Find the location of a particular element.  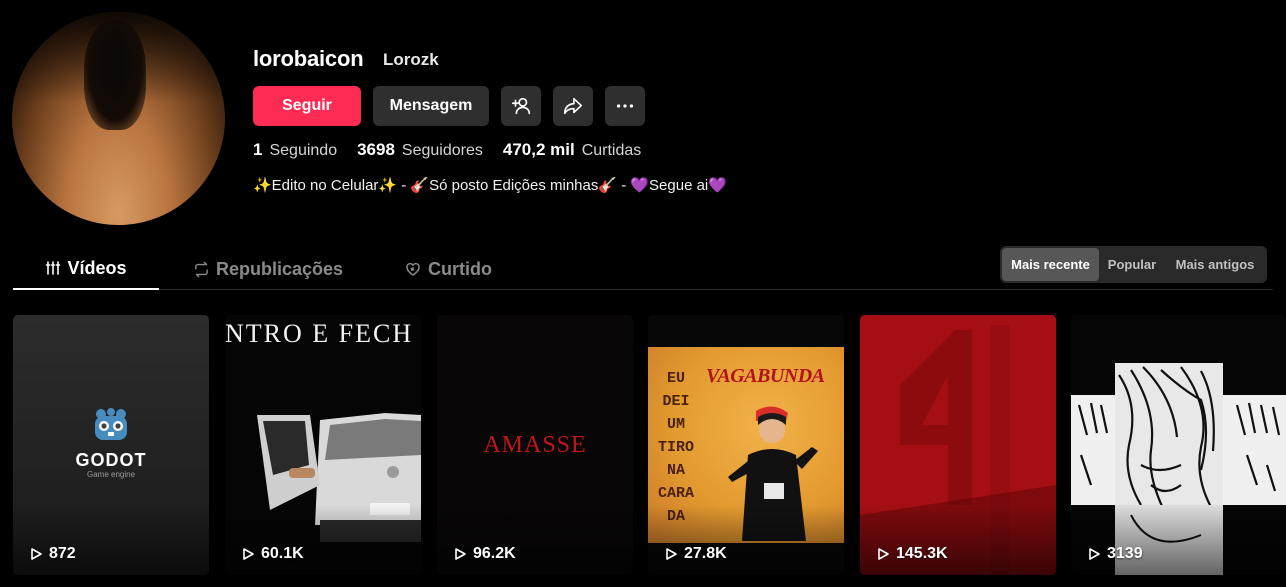

message-button: Mensagem is located at coordinates (431, 106).